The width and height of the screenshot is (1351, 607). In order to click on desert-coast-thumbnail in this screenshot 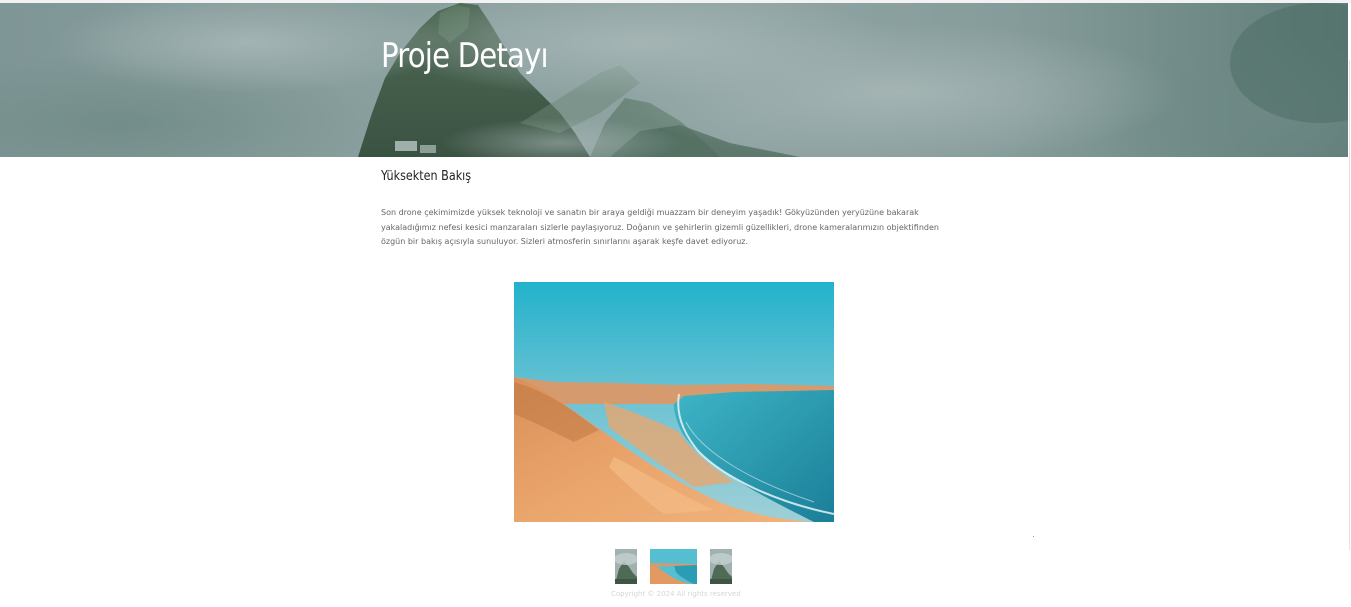, I will do `click(673, 566)`.